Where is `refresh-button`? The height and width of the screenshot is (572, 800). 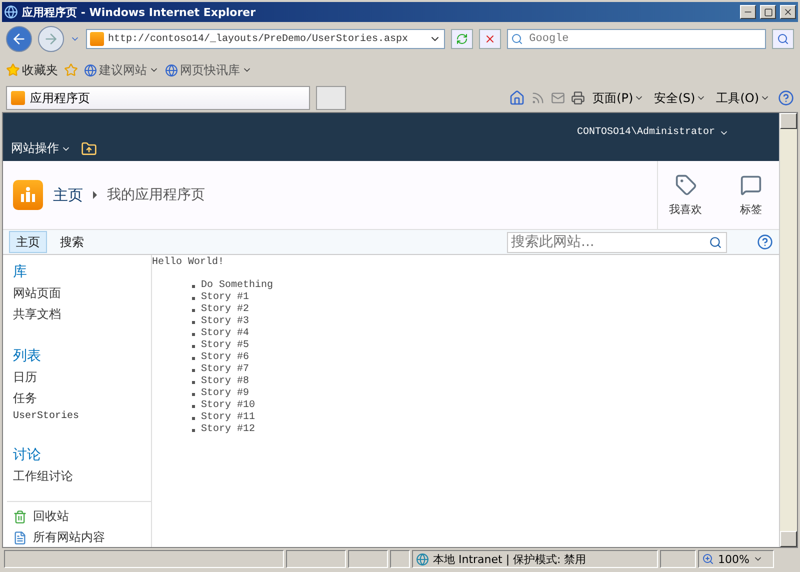 refresh-button is located at coordinates (462, 39).